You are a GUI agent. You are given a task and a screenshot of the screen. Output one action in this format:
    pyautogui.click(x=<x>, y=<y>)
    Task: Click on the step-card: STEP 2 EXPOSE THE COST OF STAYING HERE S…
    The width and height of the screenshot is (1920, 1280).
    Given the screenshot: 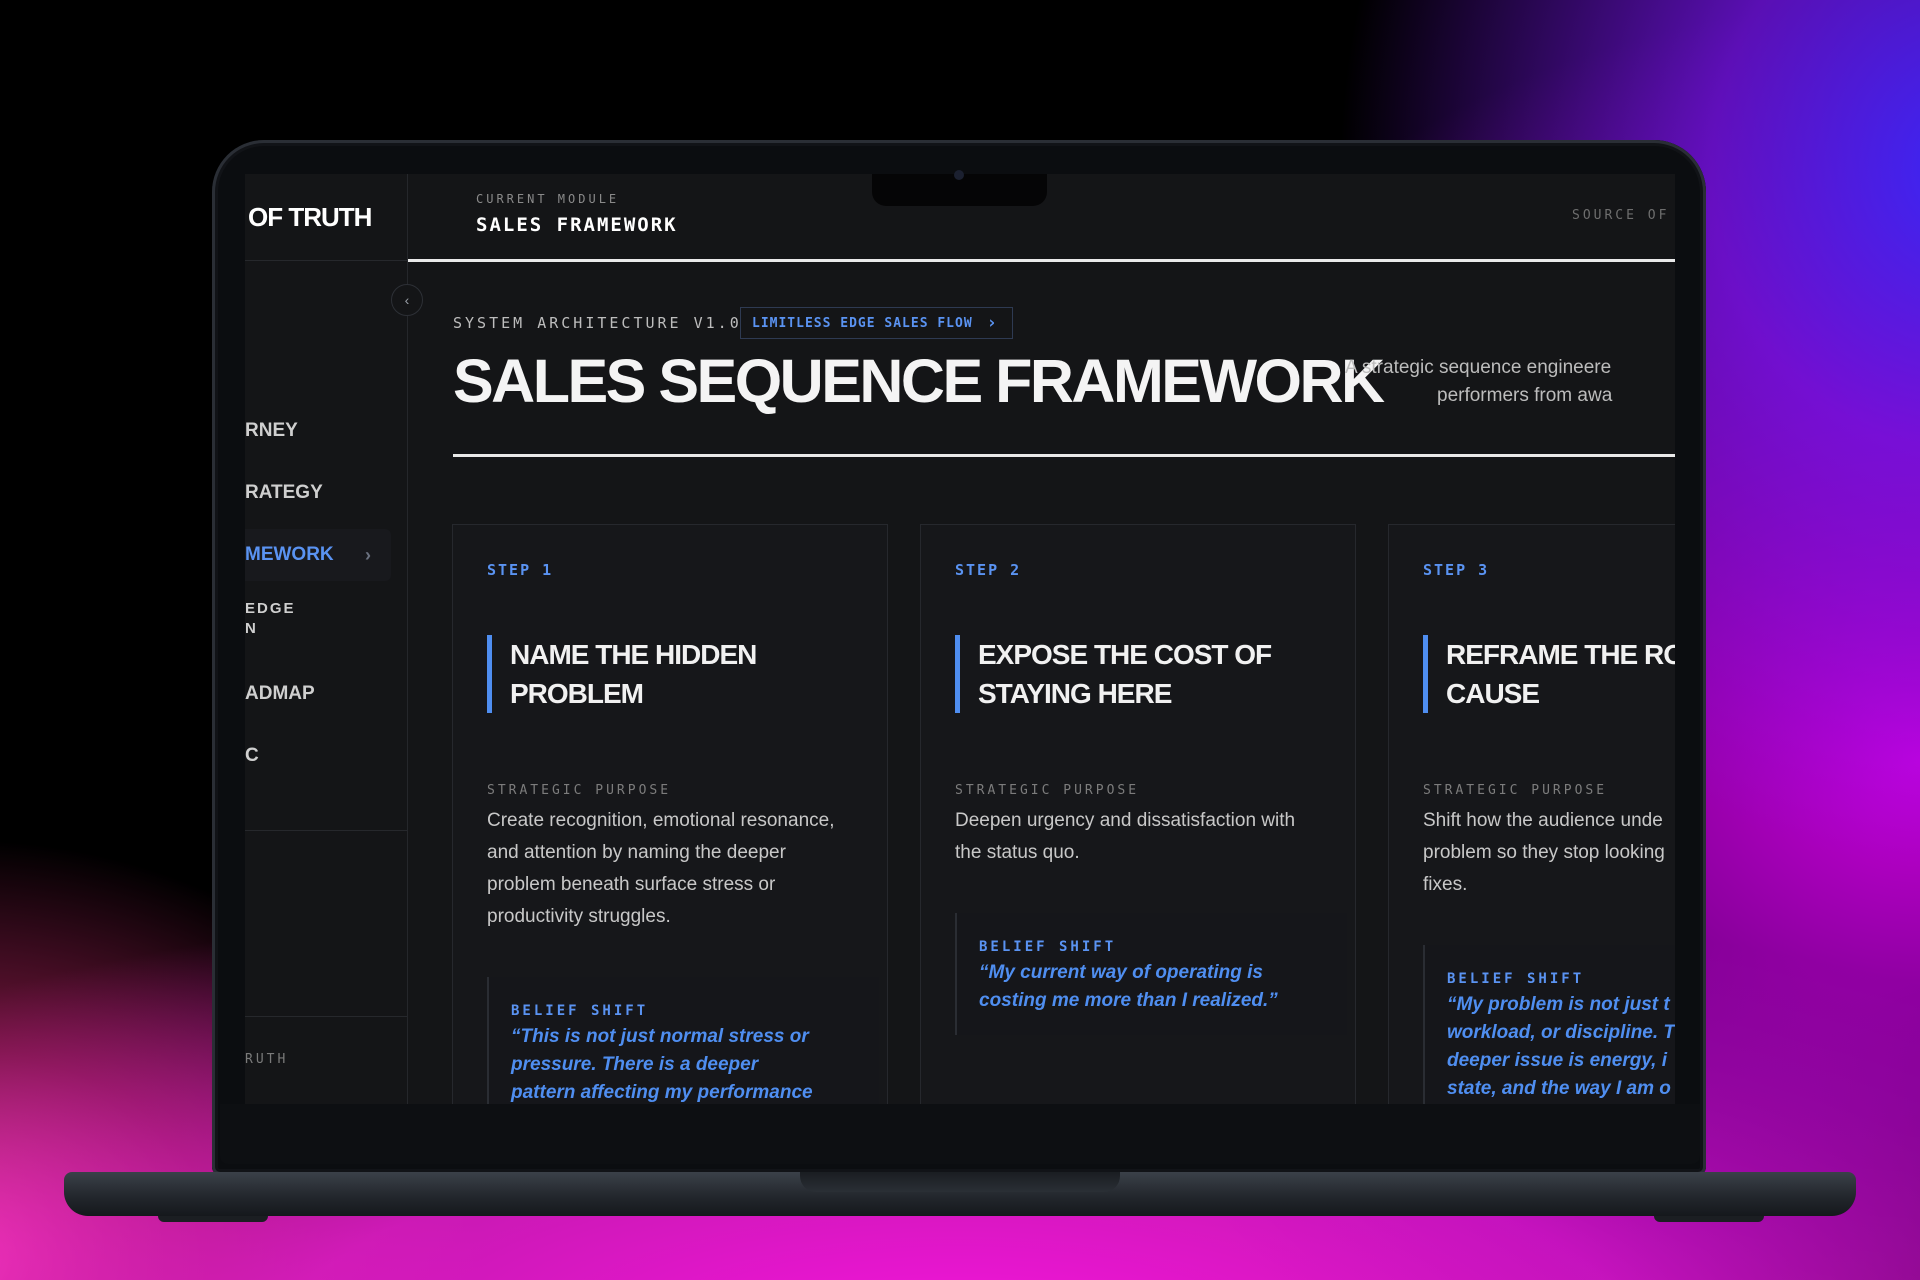 What is the action you would take?
    pyautogui.click(x=1138, y=814)
    